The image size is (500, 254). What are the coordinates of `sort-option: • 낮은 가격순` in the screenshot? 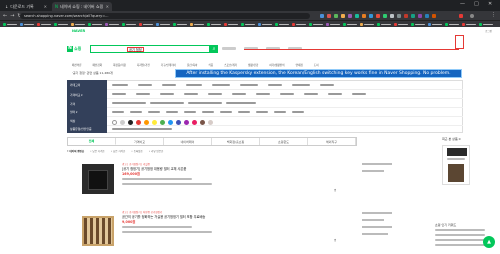 It's located at (97, 151).